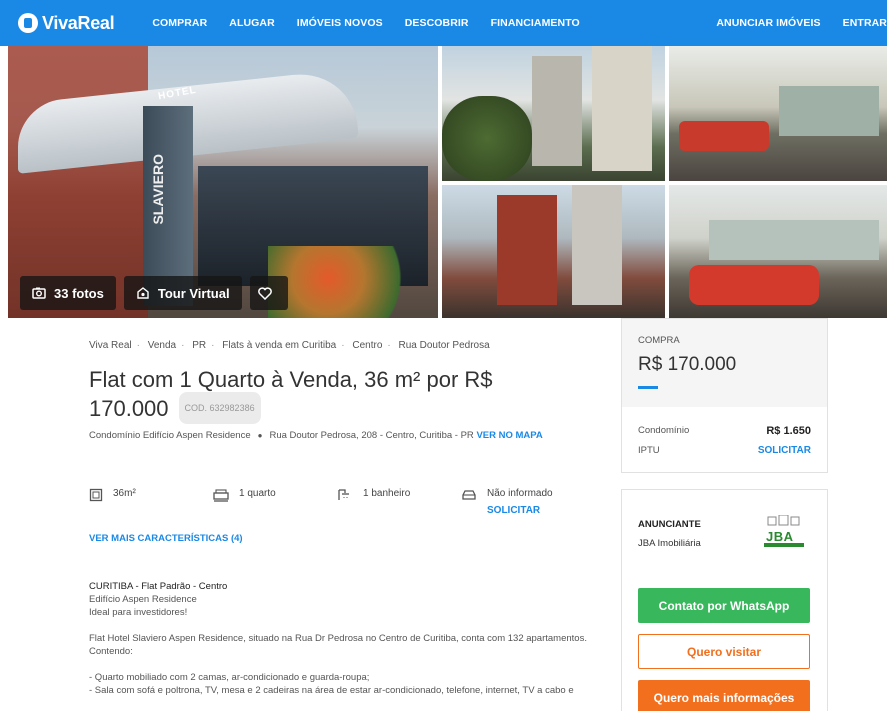  What do you see at coordinates (509, 435) in the screenshot?
I see `map-link: VER NO MAPA` at bounding box center [509, 435].